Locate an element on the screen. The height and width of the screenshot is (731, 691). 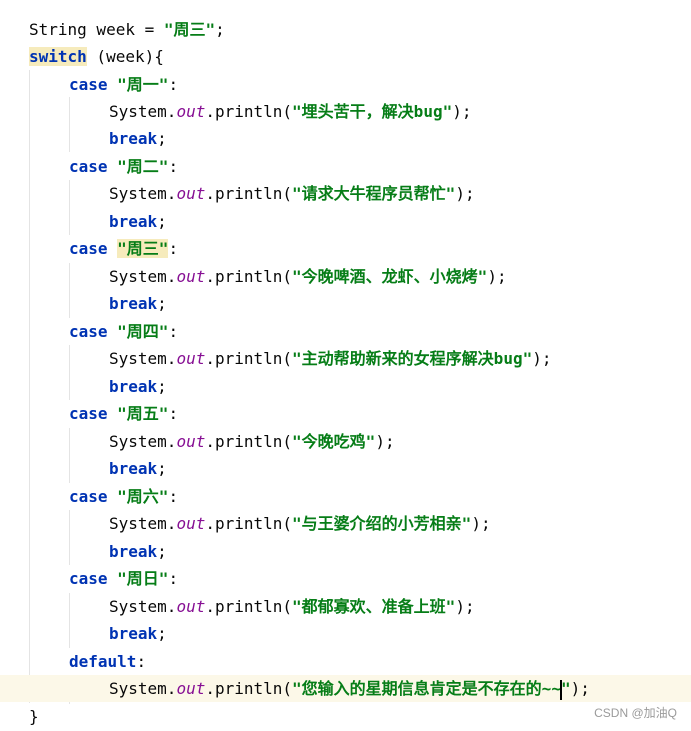
code-line: case "周四": is located at coordinates (345, 331).